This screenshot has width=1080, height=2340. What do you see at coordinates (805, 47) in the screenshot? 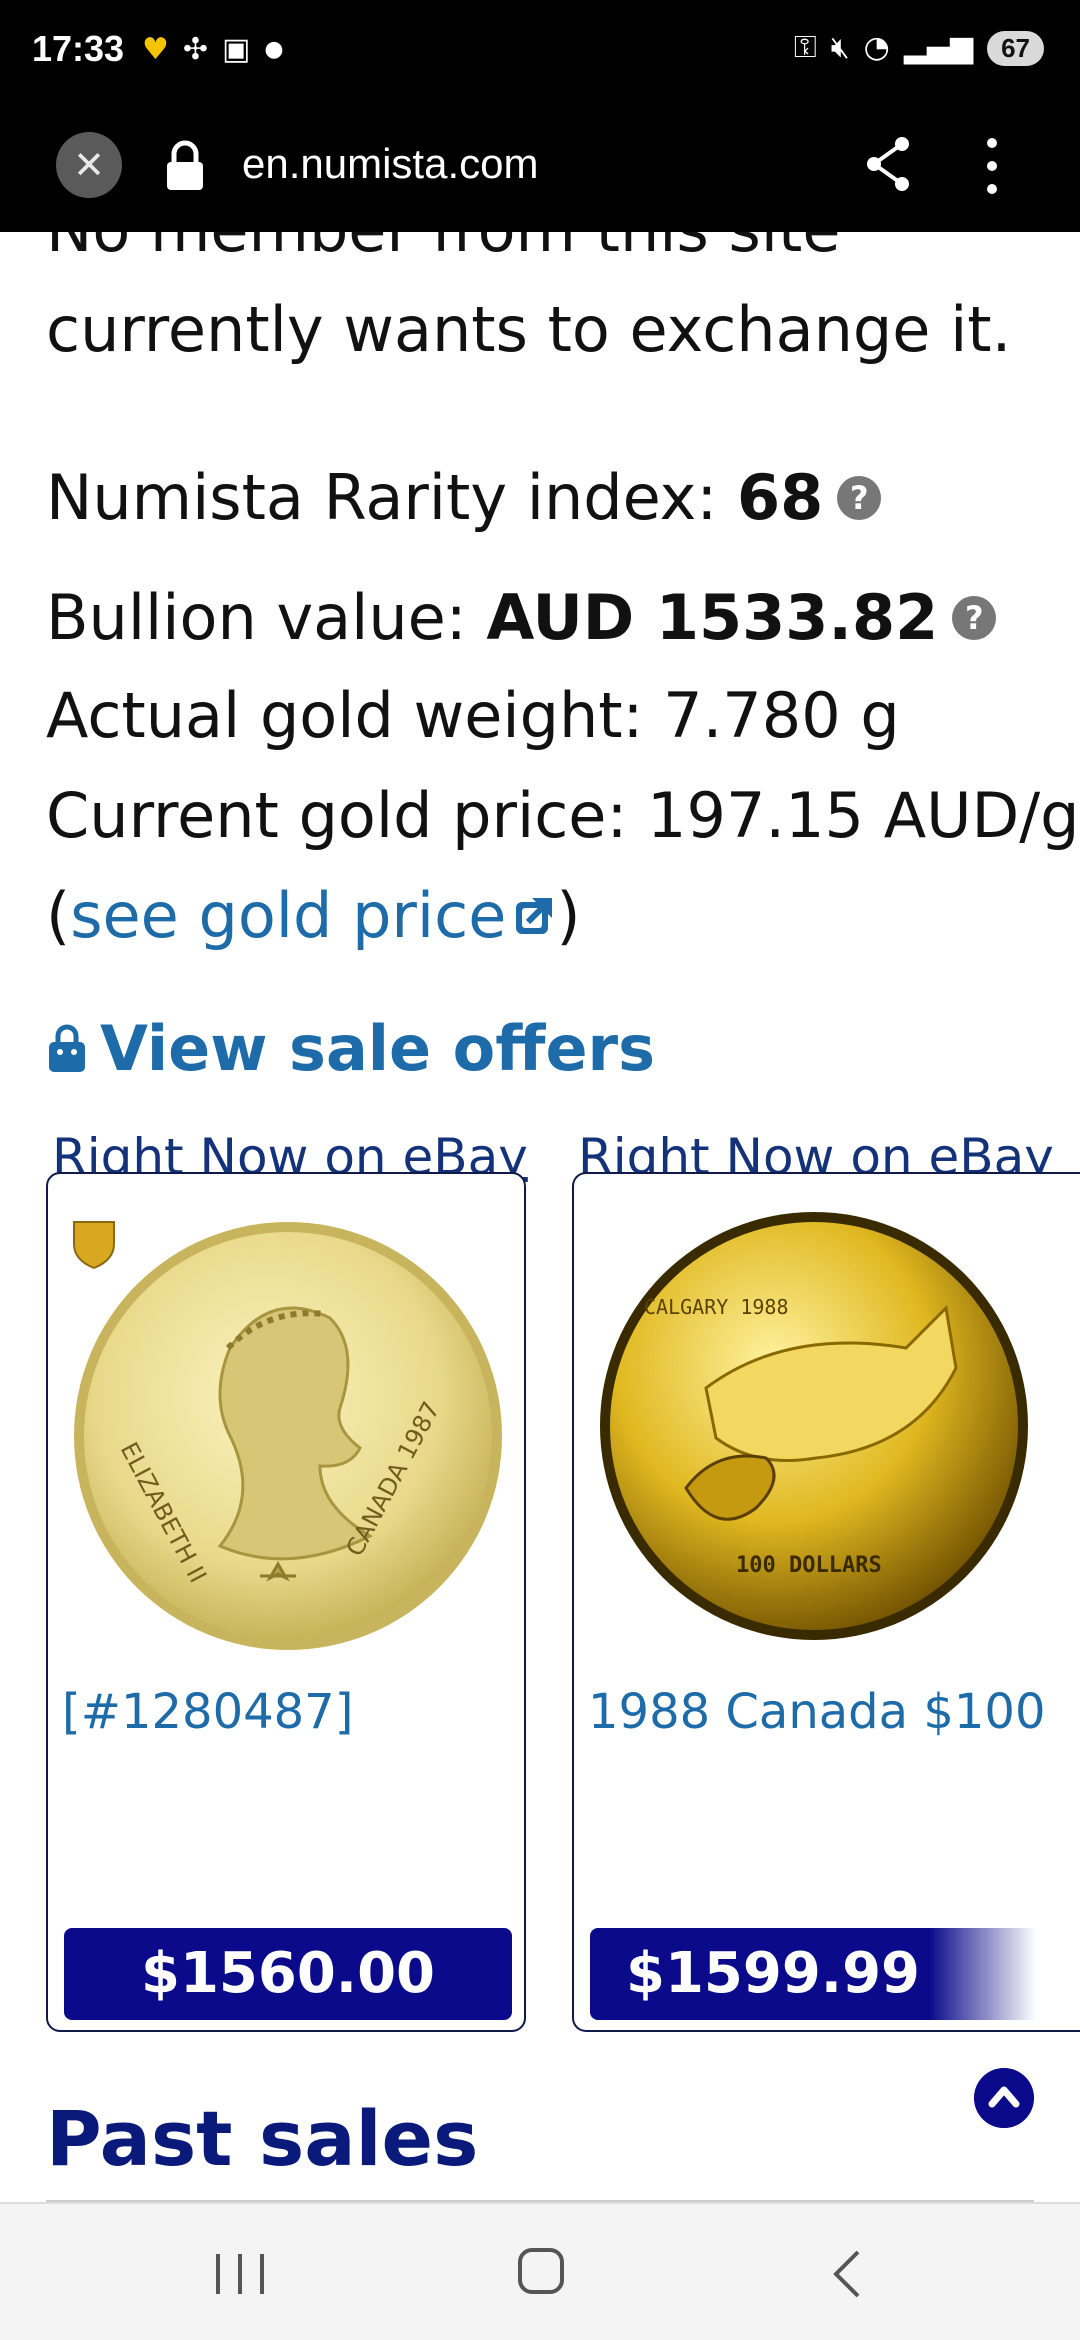
I see `key-icon: ⚿` at bounding box center [805, 47].